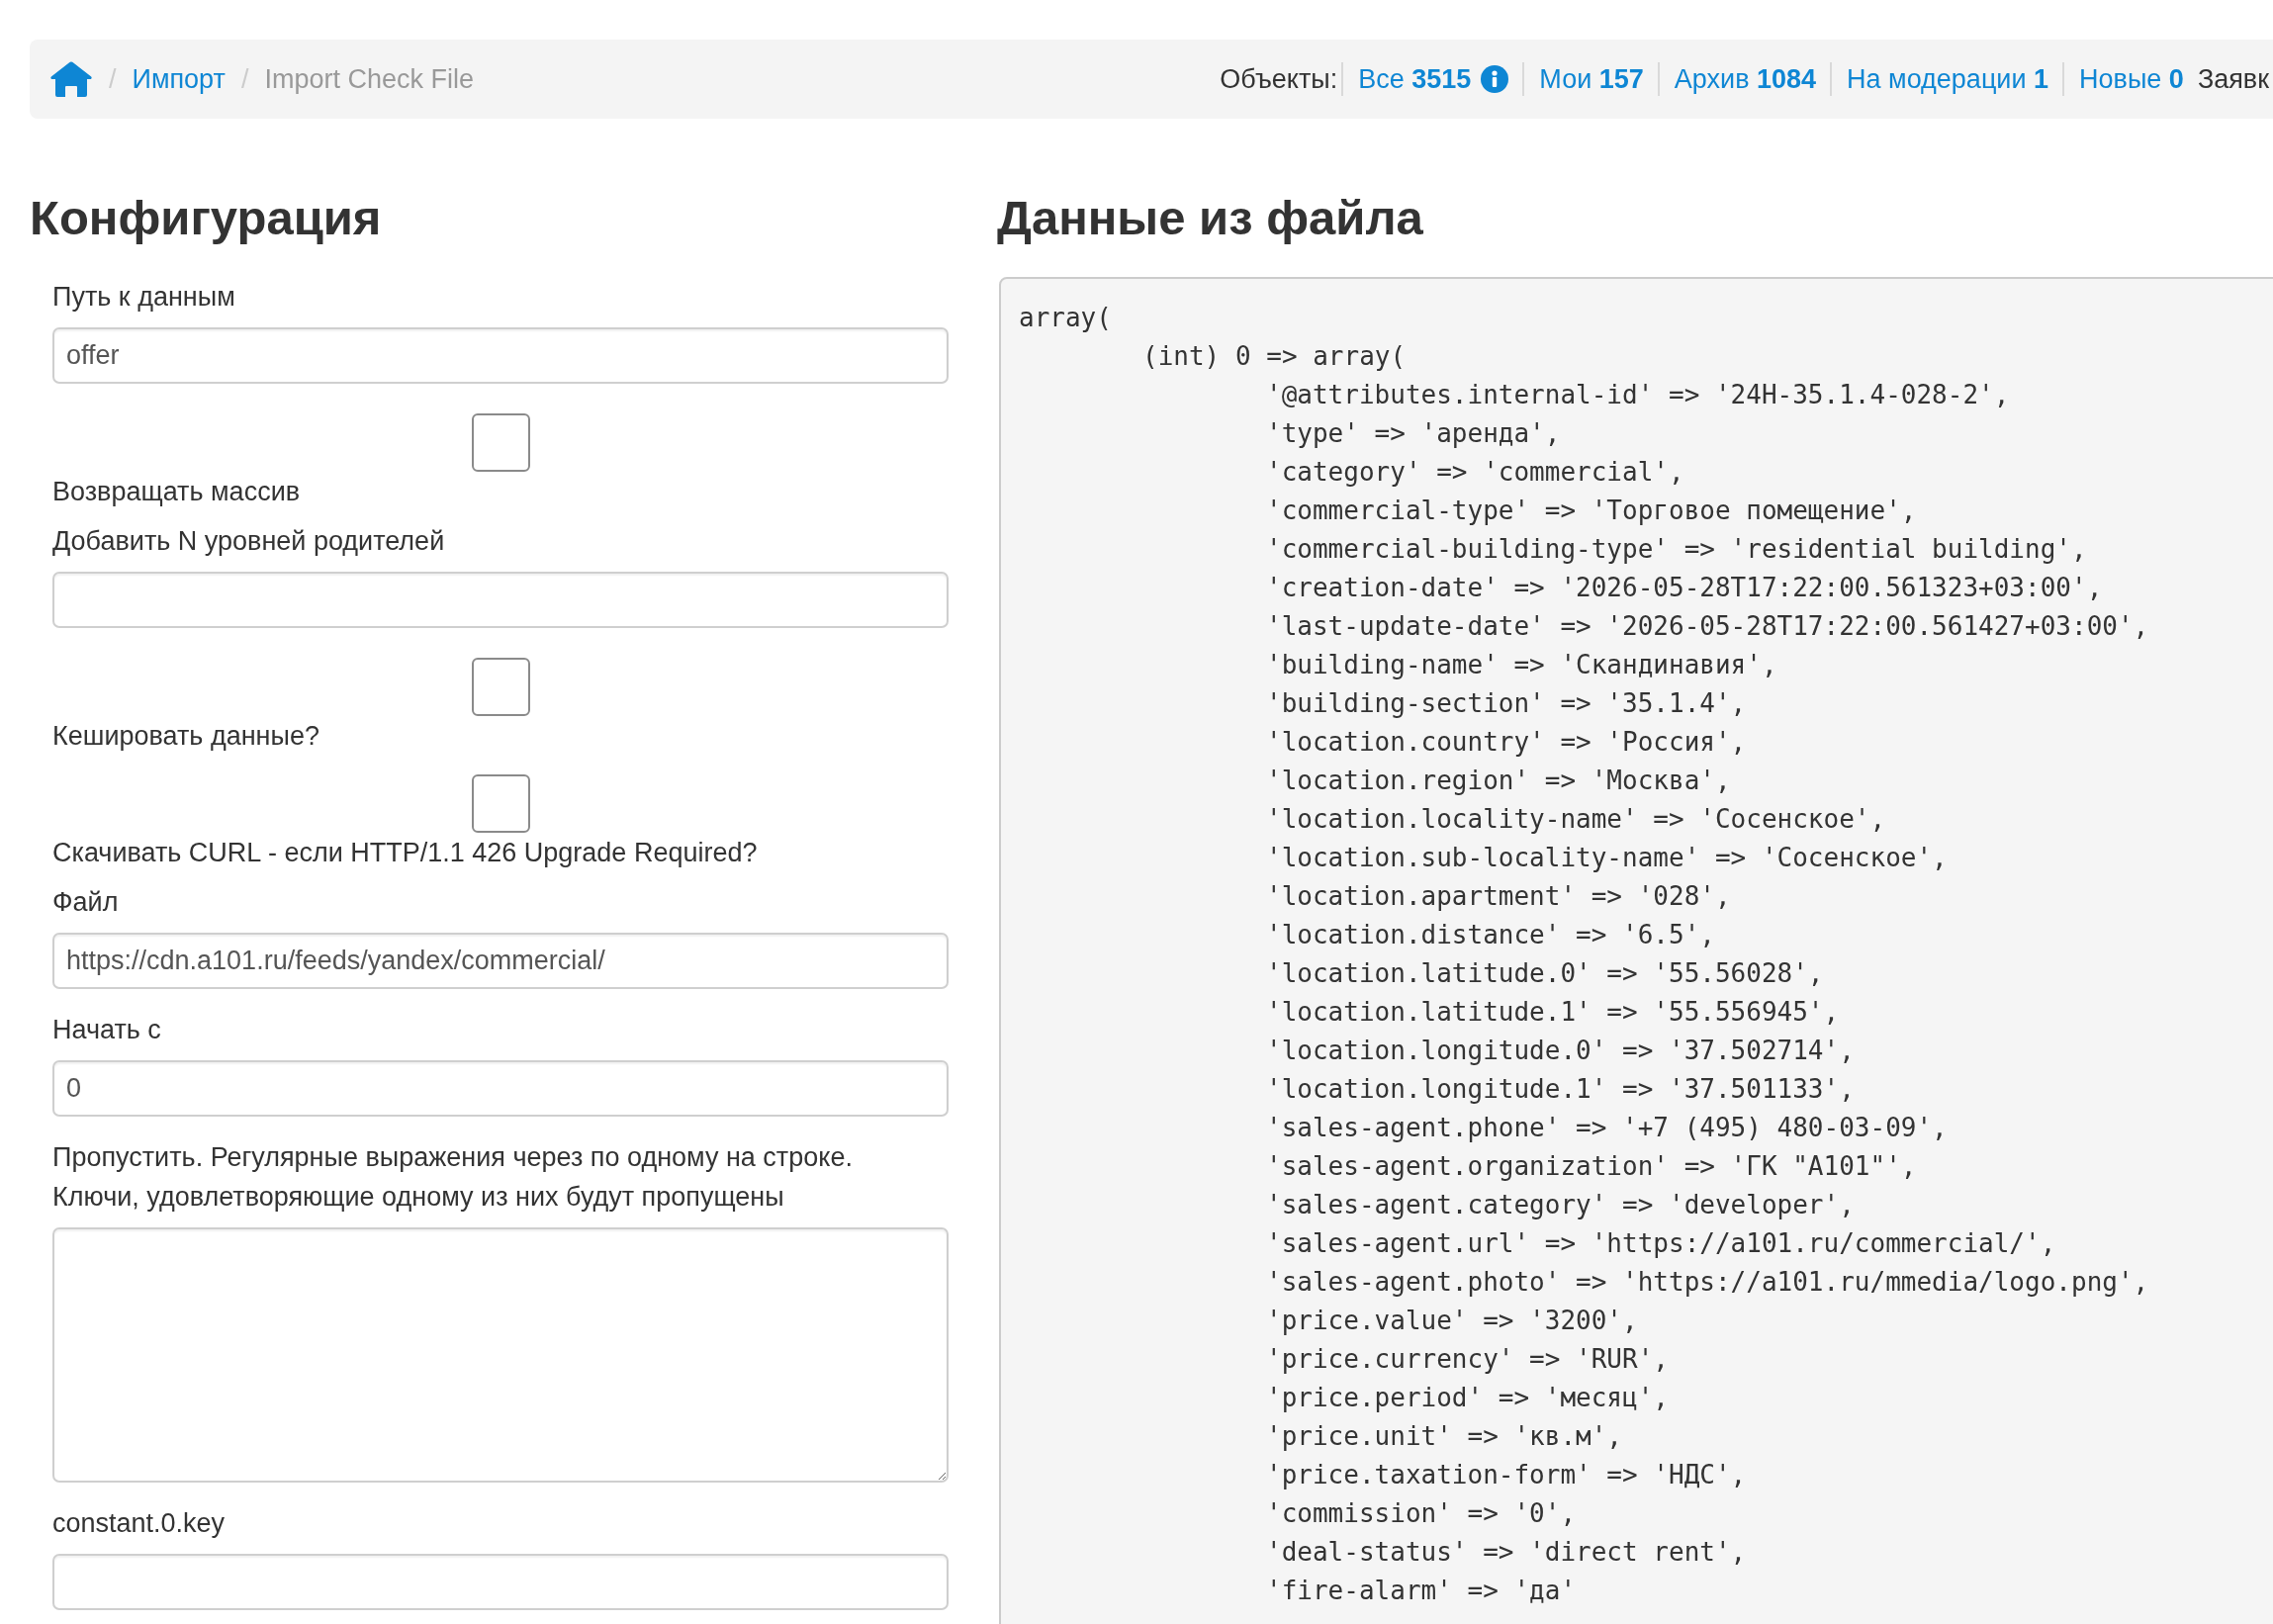  I want to click on code-line: 'sales-agent.organization' => 'ГК "А101"',, so click(1591, 1166).